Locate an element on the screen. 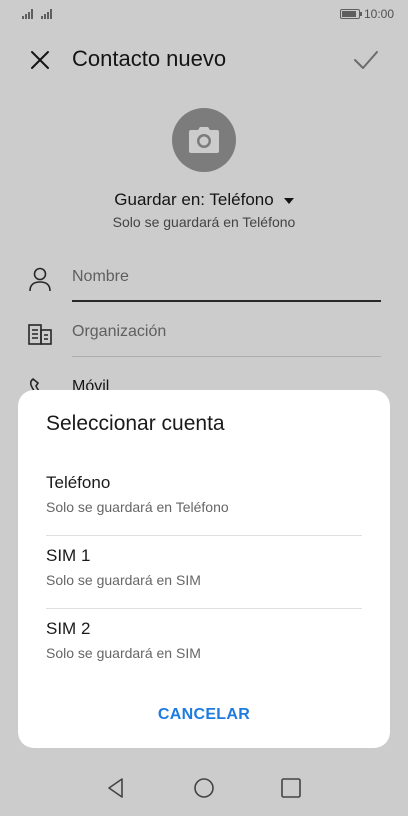  cancel-button: CANCELAR is located at coordinates (204, 715).